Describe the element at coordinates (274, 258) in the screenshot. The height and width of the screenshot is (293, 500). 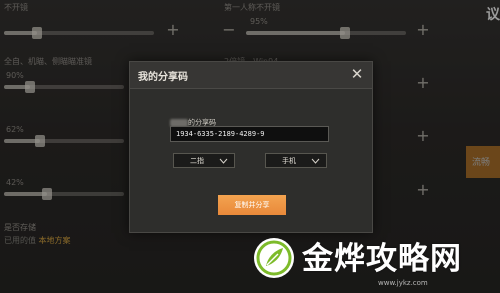
I see `site-logo-icon` at that location.